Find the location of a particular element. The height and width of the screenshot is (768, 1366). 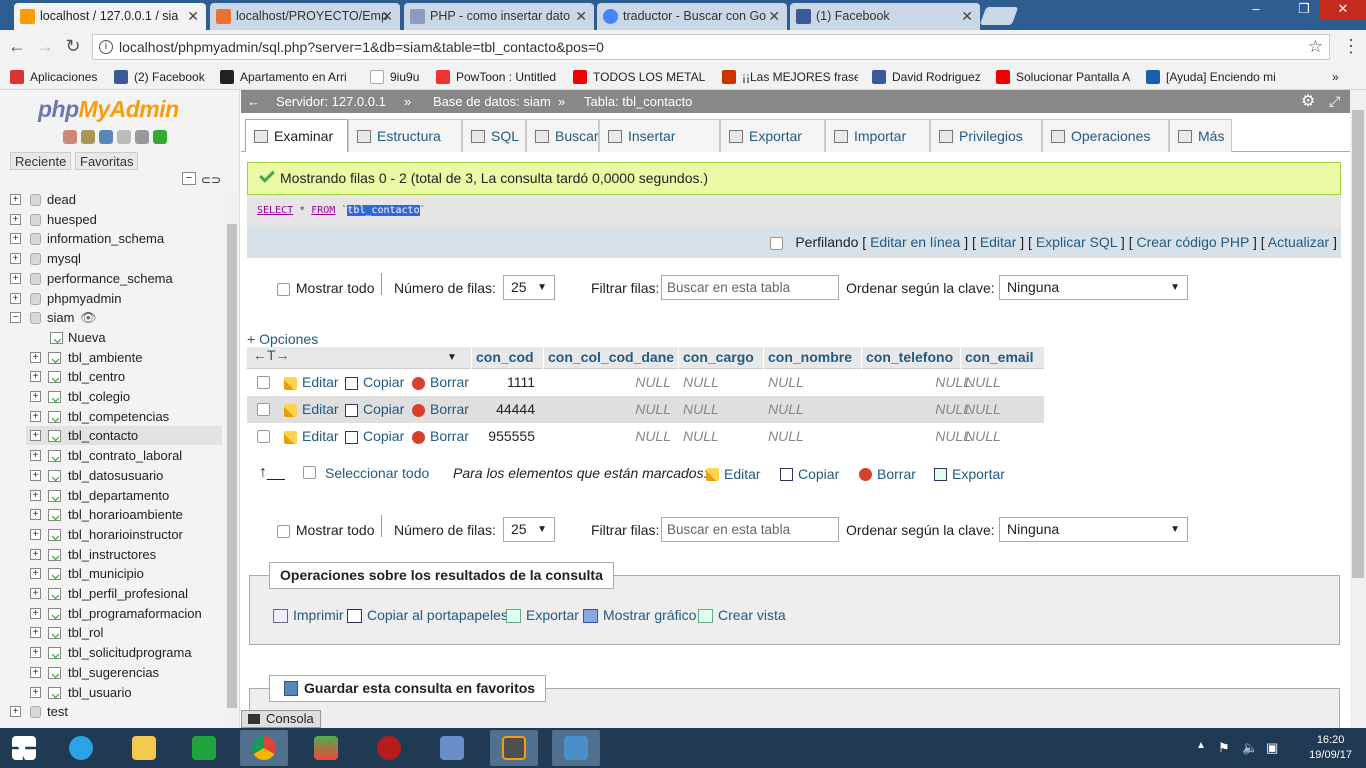

bookmark-item: Apartamento en Arri is located at coordinates (288, 77).